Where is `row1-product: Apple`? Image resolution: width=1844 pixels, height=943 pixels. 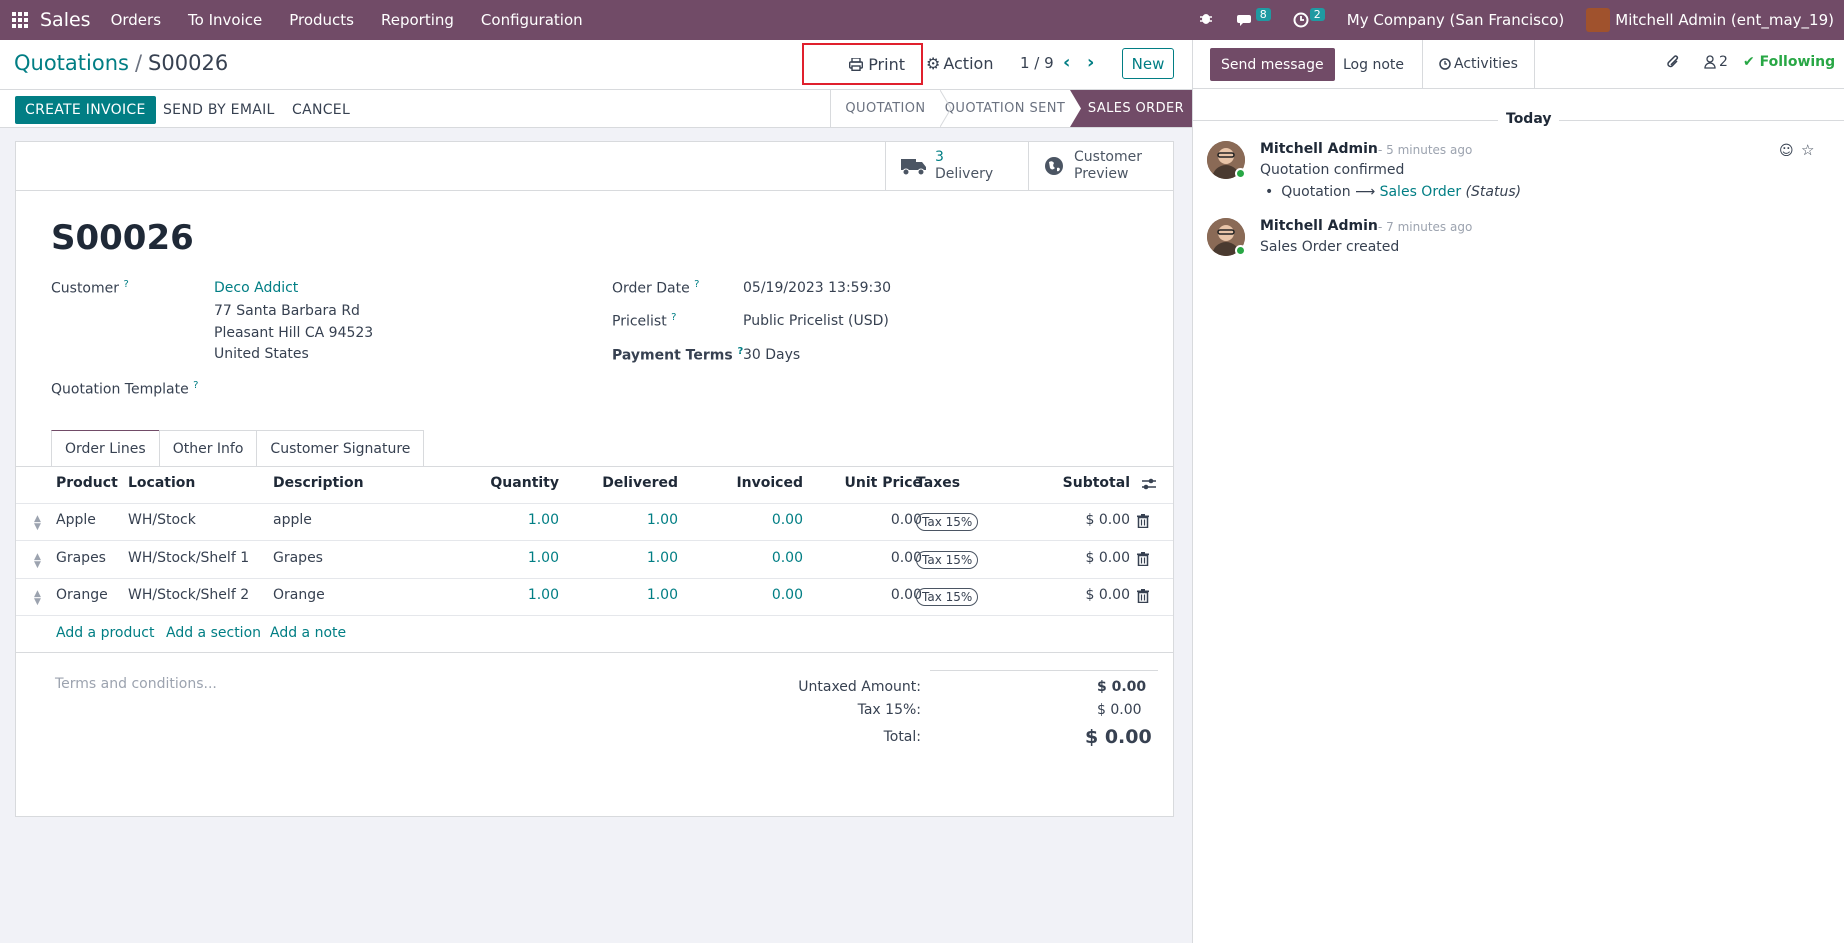
row1-product: Apple is located at coordinates (76, 520).